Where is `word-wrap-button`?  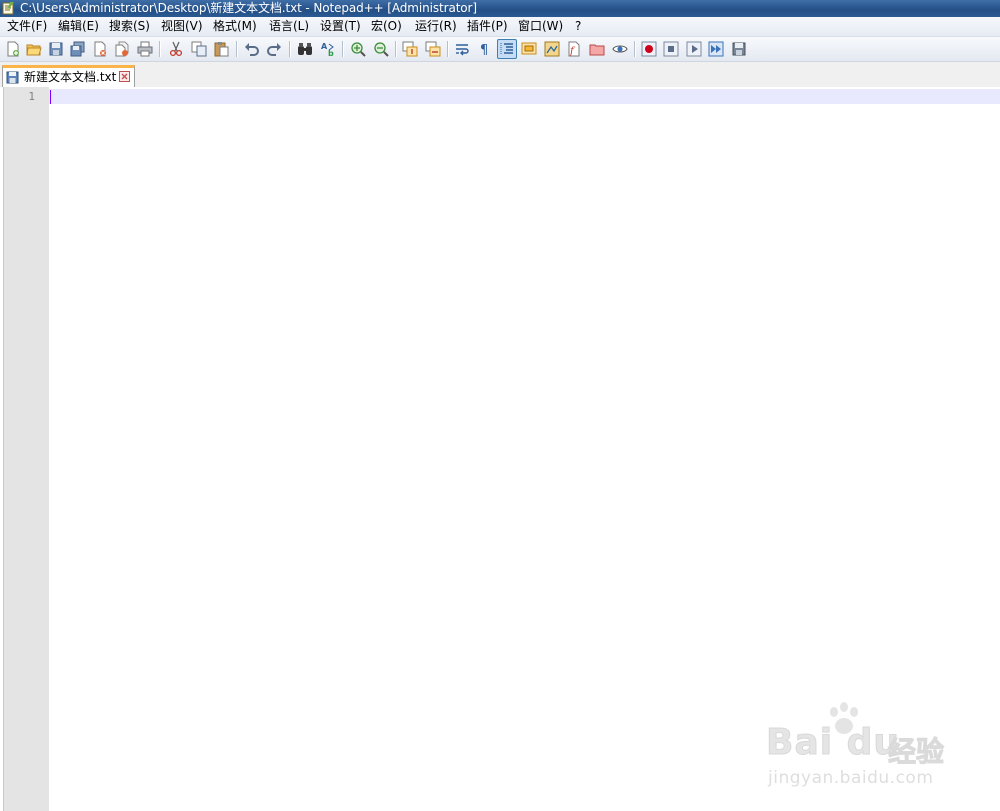 word-wrap-button is located at coordinates (462, 49).